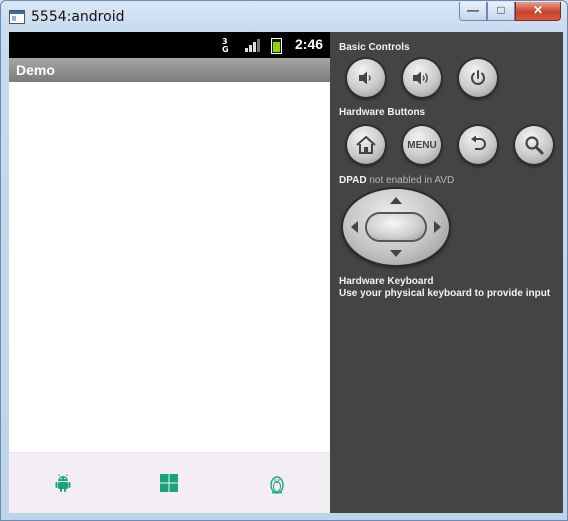  I want to click on back-button, so click(478, 145).